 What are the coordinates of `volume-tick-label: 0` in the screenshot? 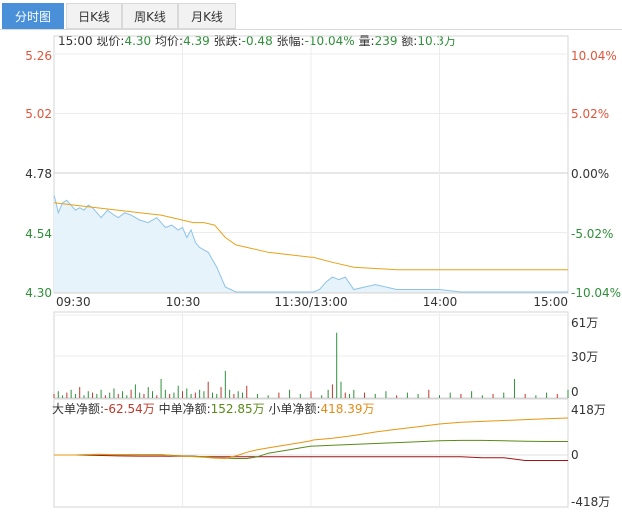 It's located at (575, 392).